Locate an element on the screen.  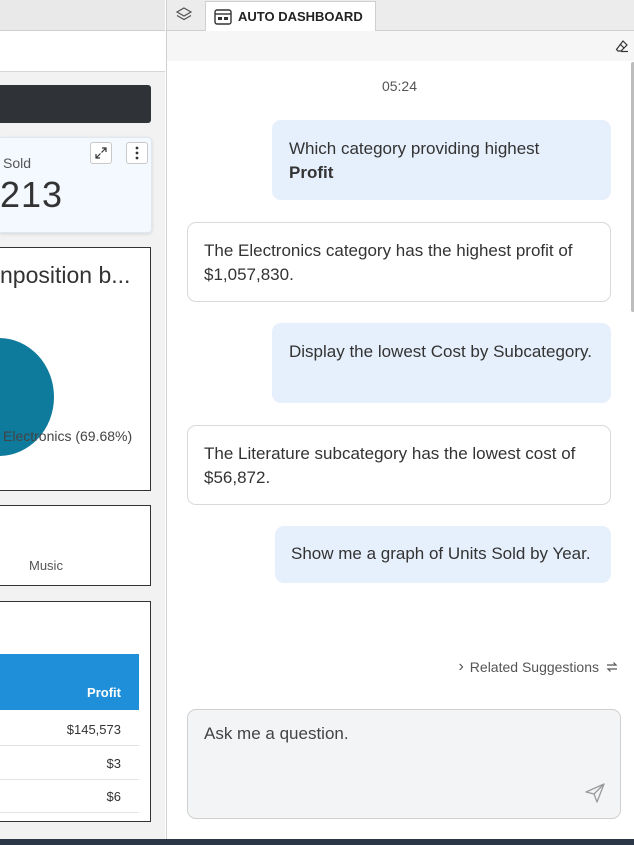
send-icon is located at coordinates (595, 793).